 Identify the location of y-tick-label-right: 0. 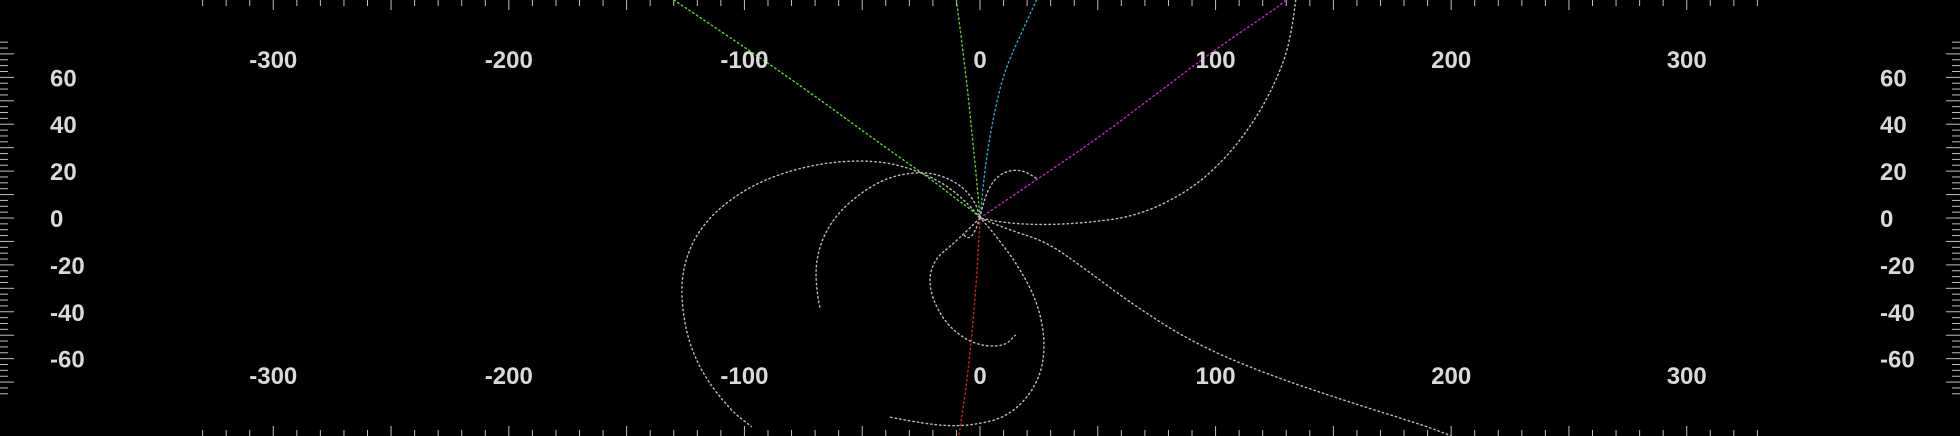
(1886, 219).